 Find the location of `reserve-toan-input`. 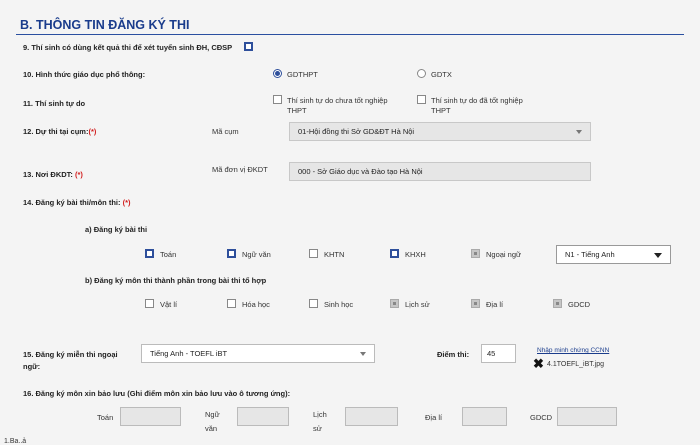

reserve-toan-input is located at coordinates (150, 416).